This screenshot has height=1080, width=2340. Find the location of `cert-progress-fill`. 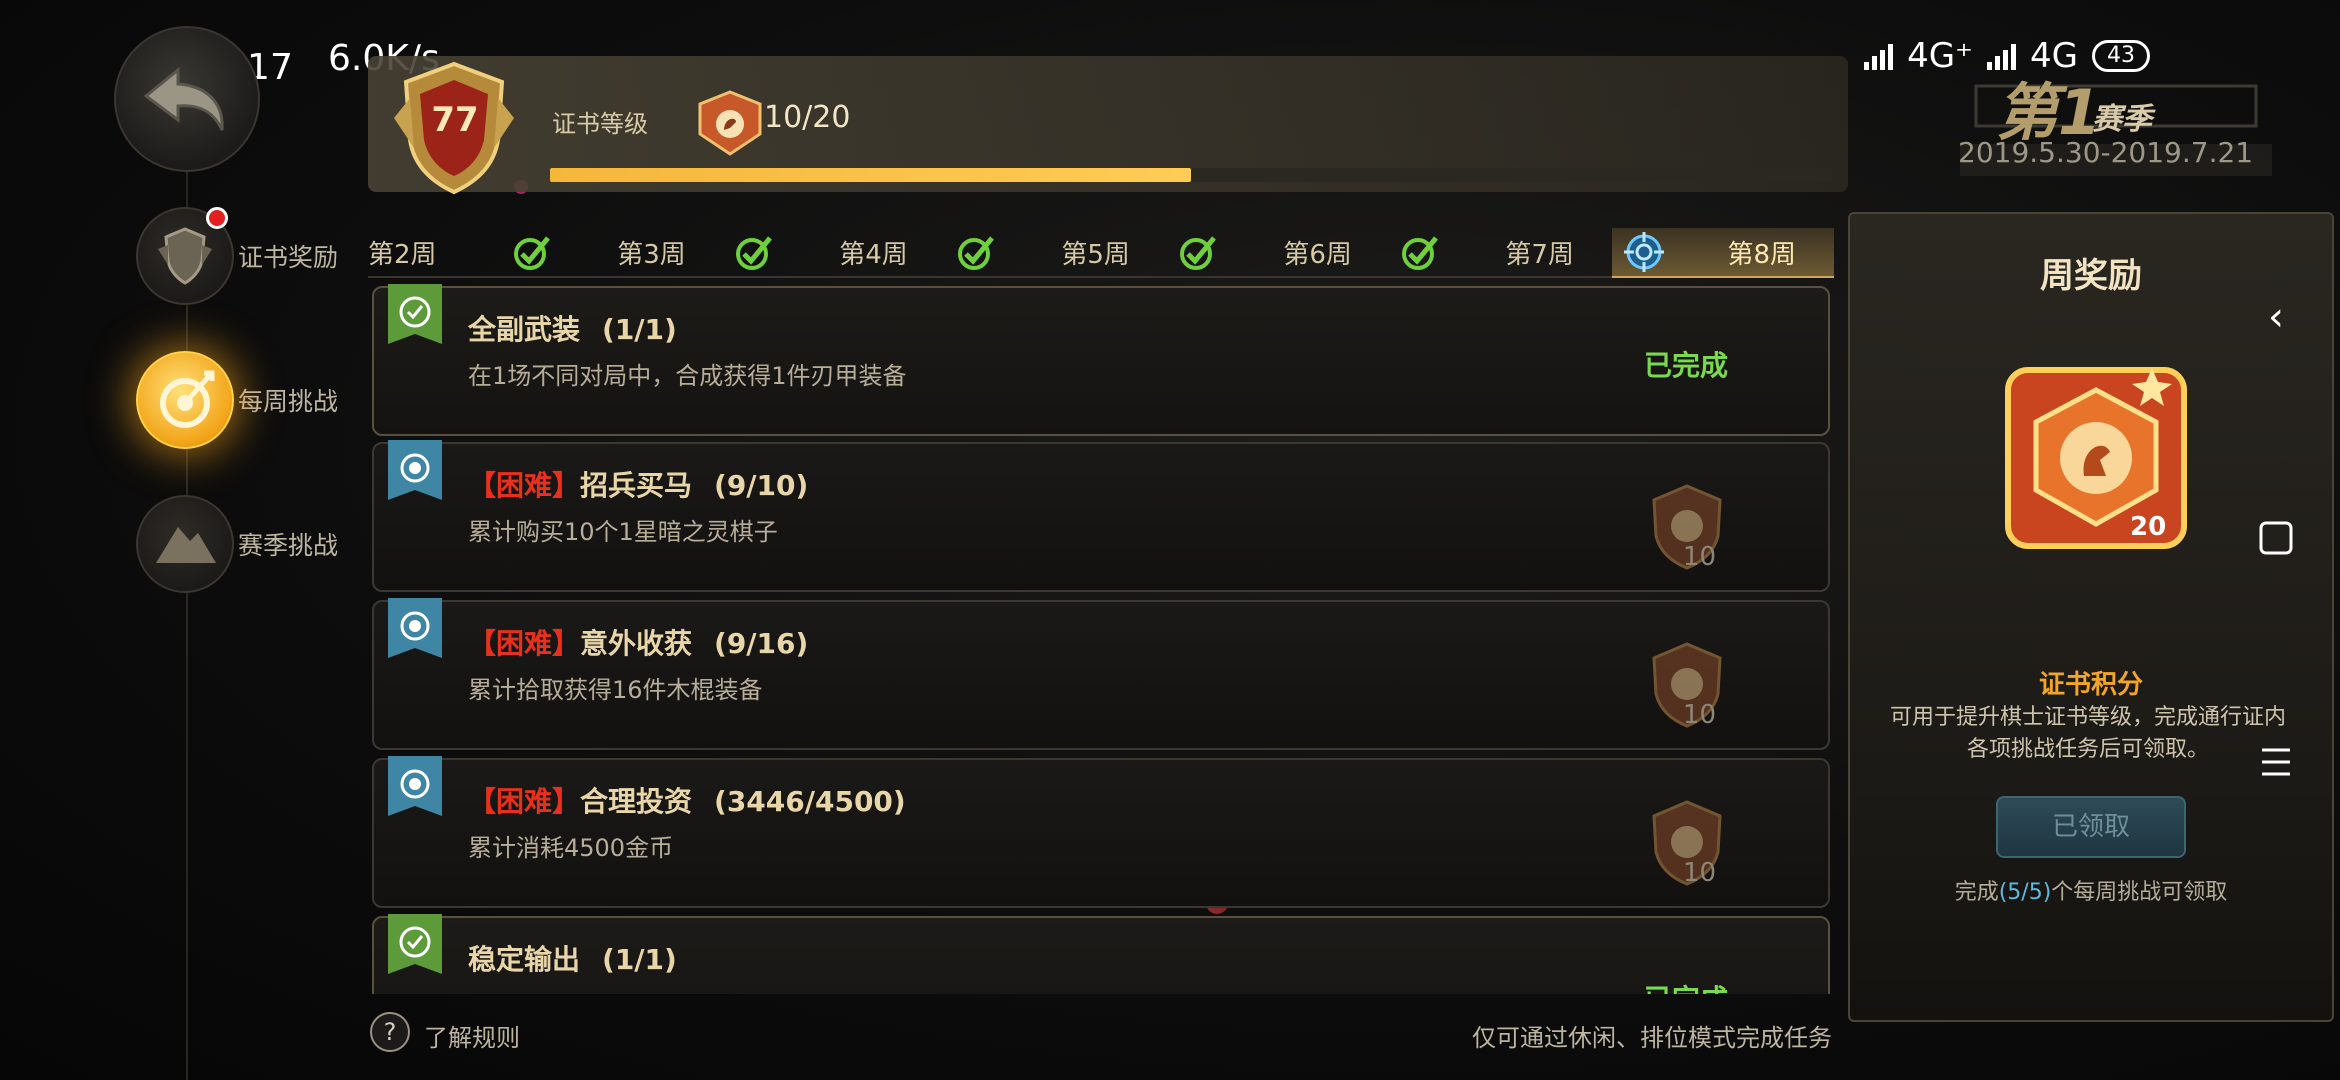

cert-progress-fill is located at coordinates (870, 175).